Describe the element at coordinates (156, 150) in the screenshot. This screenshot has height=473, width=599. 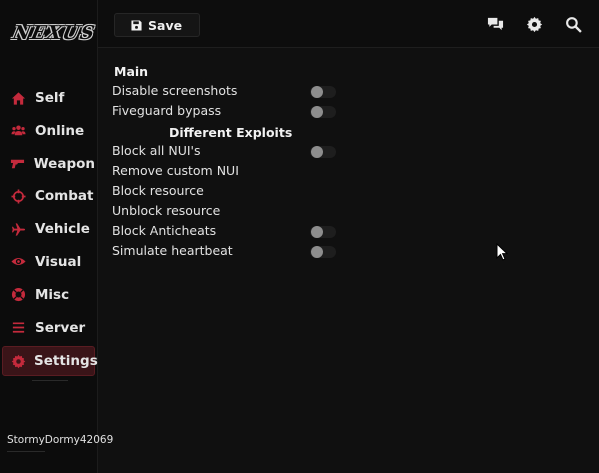
I see `setting-label: Block all NUI's` at that location.